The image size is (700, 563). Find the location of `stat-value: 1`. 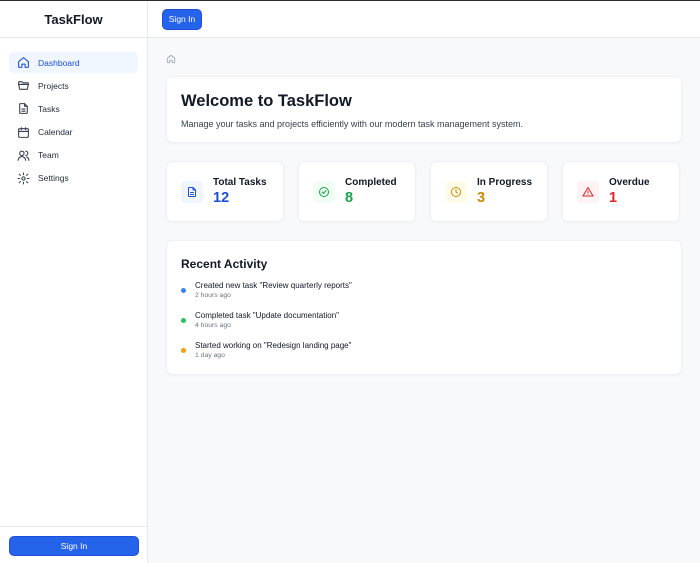

stat-value: 1 is located at coordinates (613, 198).